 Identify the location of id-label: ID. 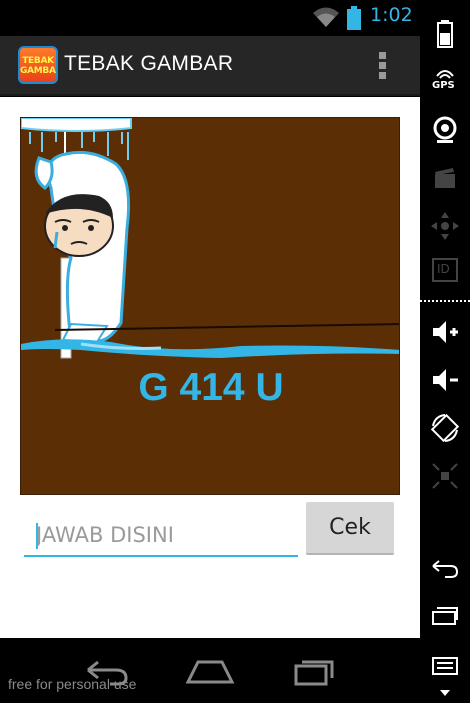
(443, 269).